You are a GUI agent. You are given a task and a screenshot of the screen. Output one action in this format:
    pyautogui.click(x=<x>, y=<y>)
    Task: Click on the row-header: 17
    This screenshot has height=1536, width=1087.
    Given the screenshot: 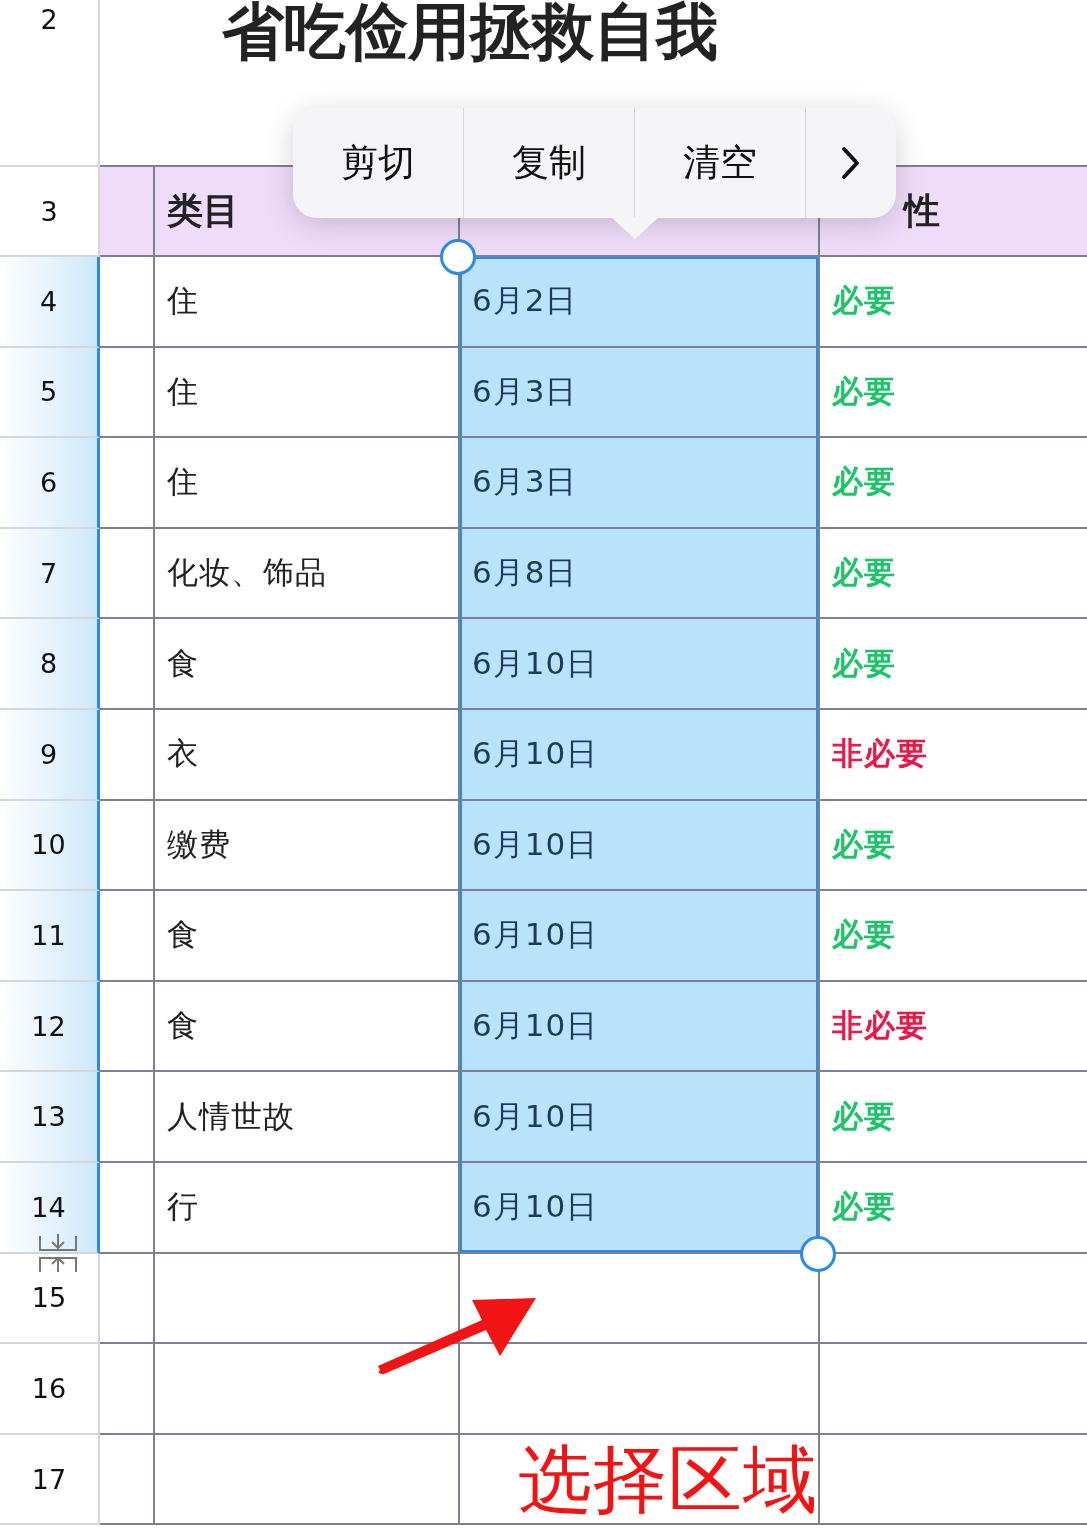 What is the action you would take?
    pyautogui.click(x=50, y=1480)
    